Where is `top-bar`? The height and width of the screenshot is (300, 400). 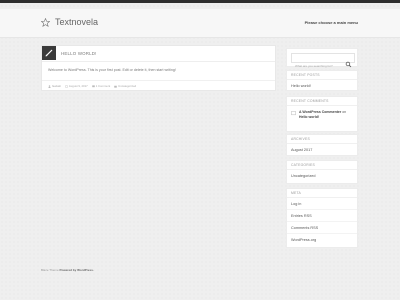 top-bar is located at coordinates (200, 1).